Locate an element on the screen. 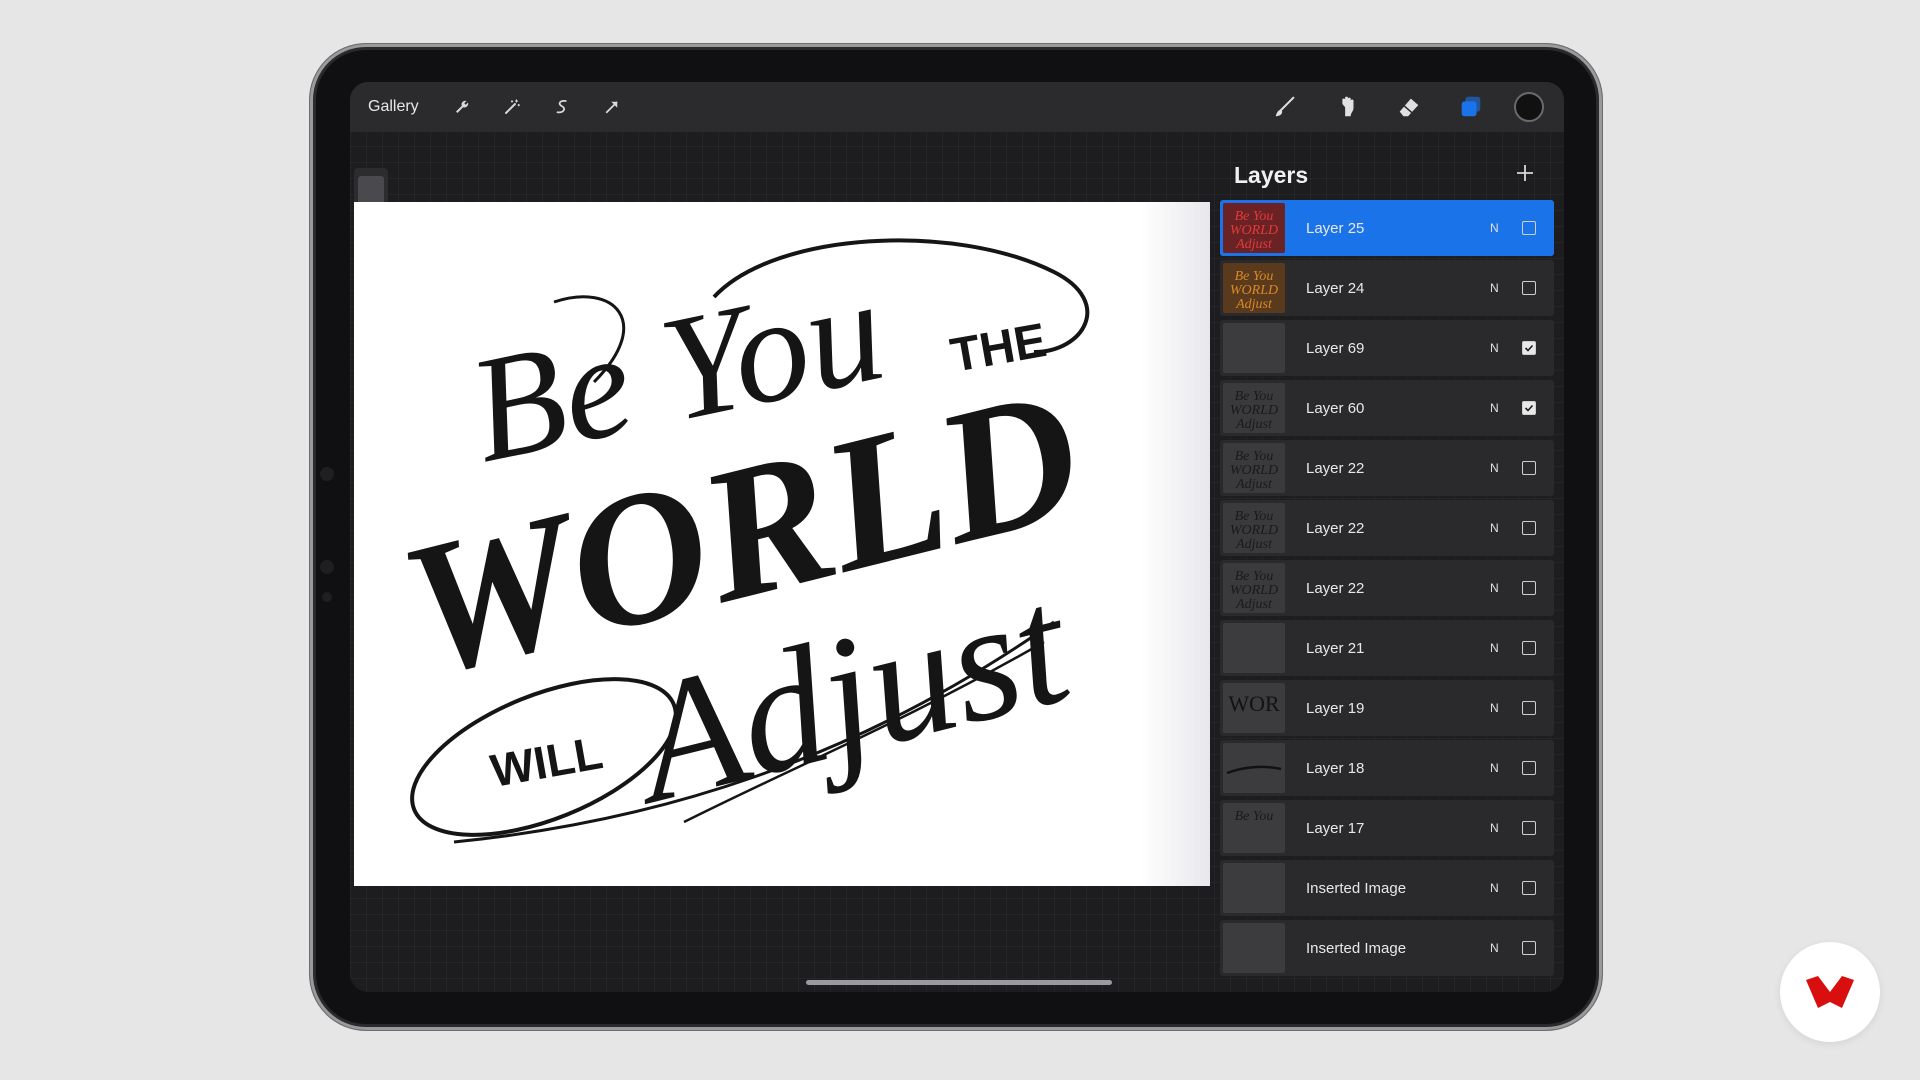 The height and width of the screenshot is (1080, 1920). smudge-icon is located at coordinates (1348, 106).